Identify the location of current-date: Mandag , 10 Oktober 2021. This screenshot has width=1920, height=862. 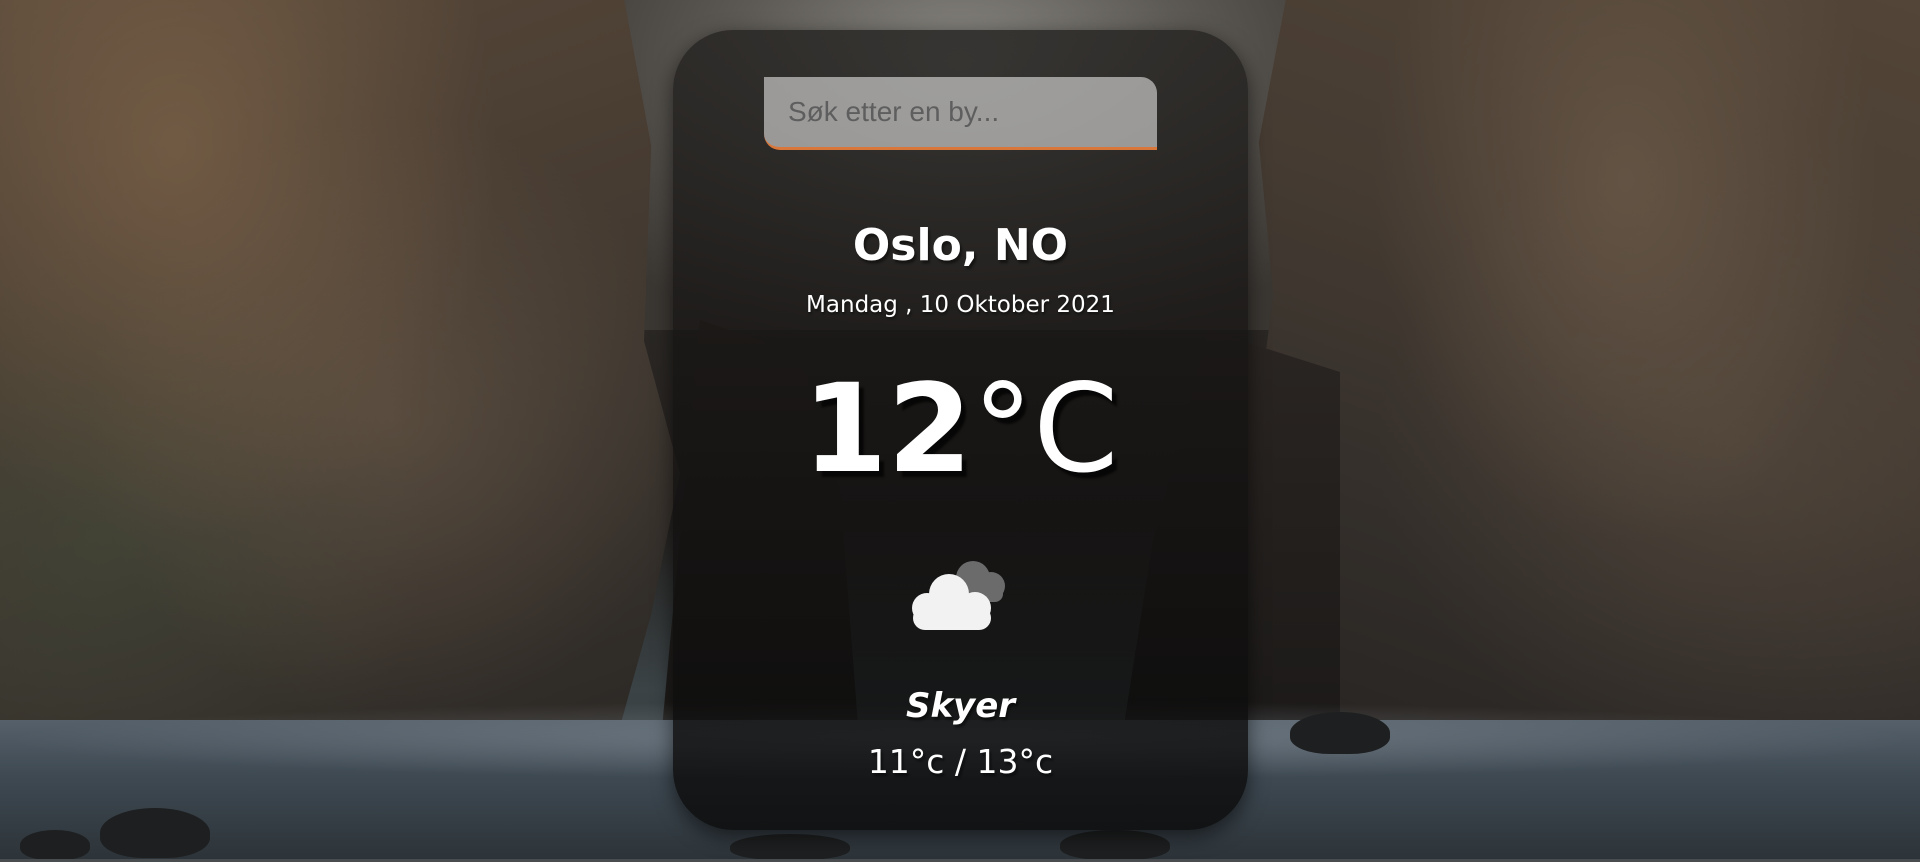
(960, 305).